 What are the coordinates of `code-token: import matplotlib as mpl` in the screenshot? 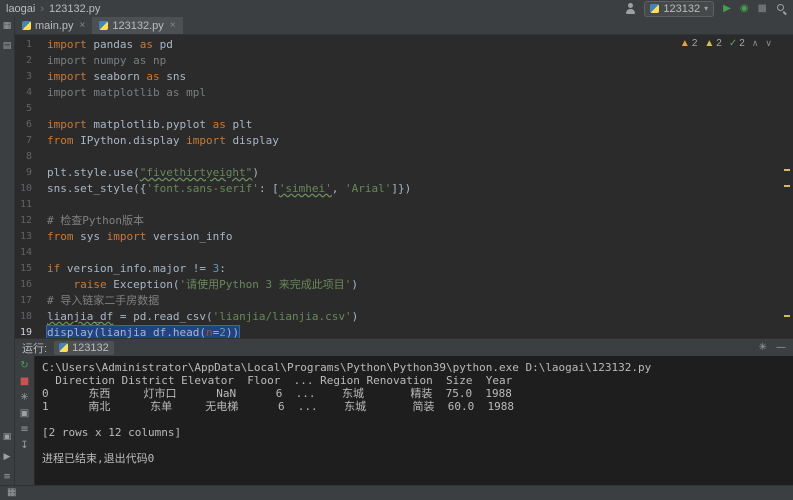 It's located at (126, 92).